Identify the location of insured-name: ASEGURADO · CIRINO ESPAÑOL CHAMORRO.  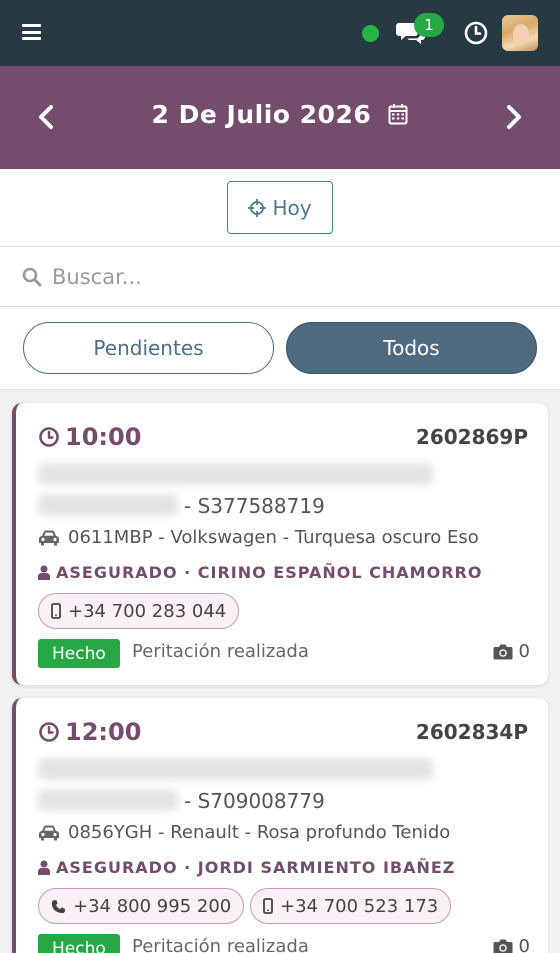
(260, 572).